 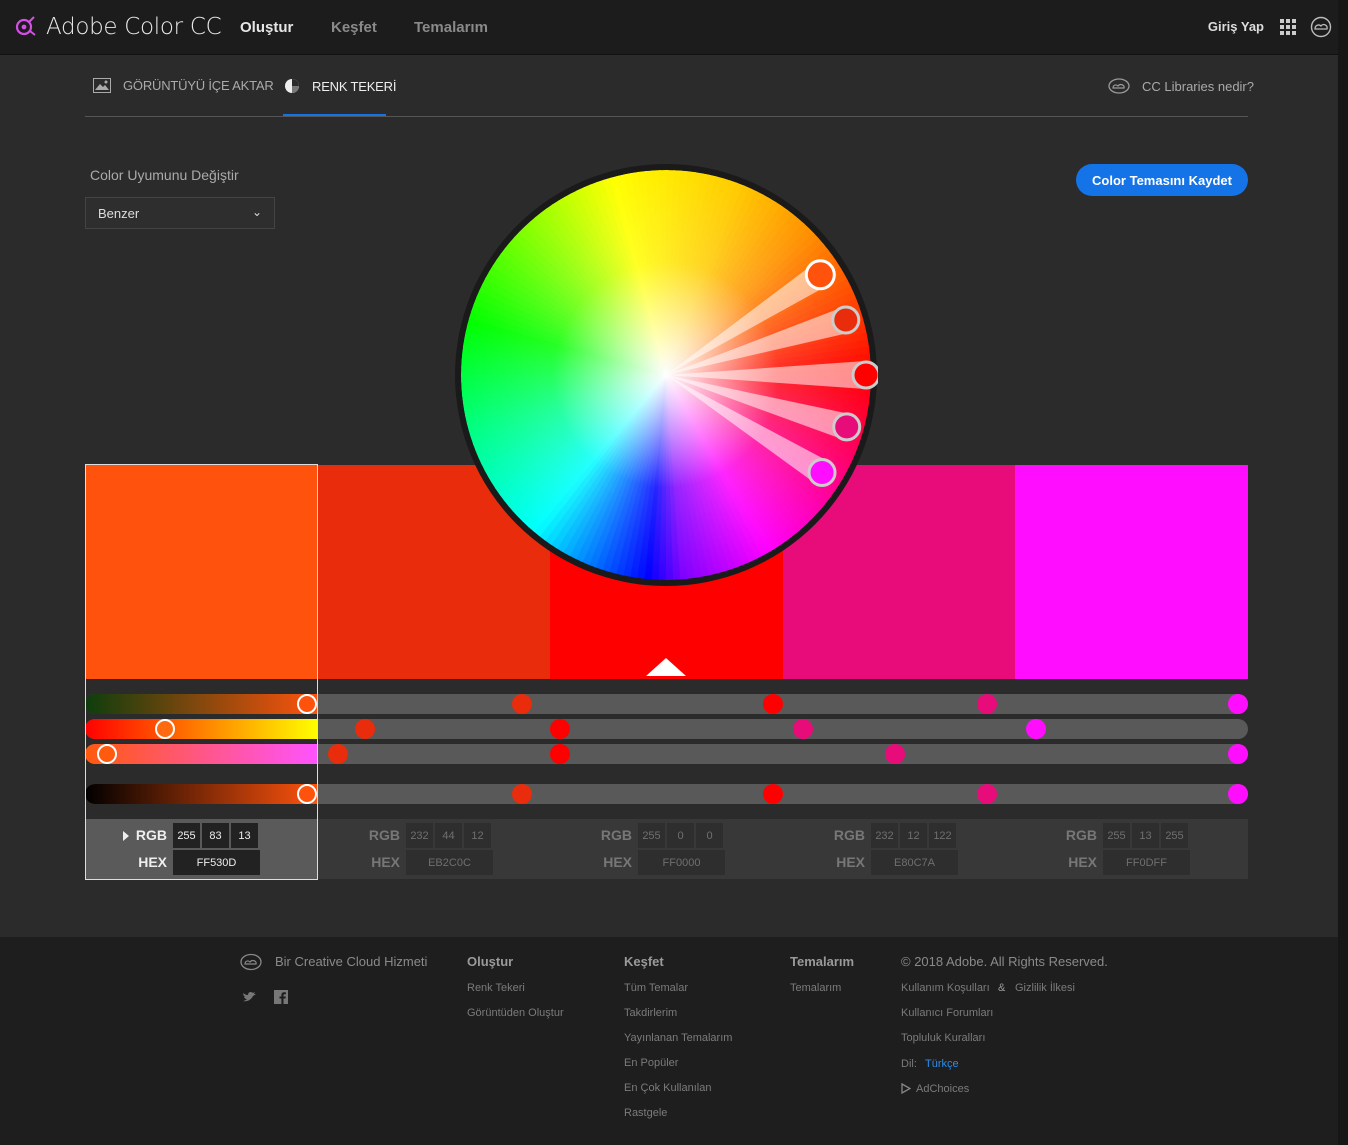 I want to click on hex-input: FF530D, so click(x=216, y=862).